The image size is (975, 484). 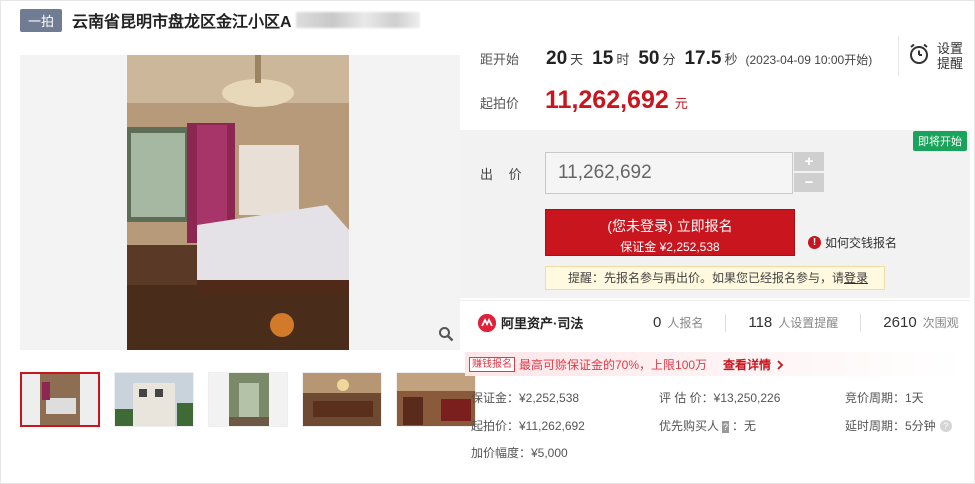 I want to click on view-count: 2610 次围观, so click(x=920, y=322).